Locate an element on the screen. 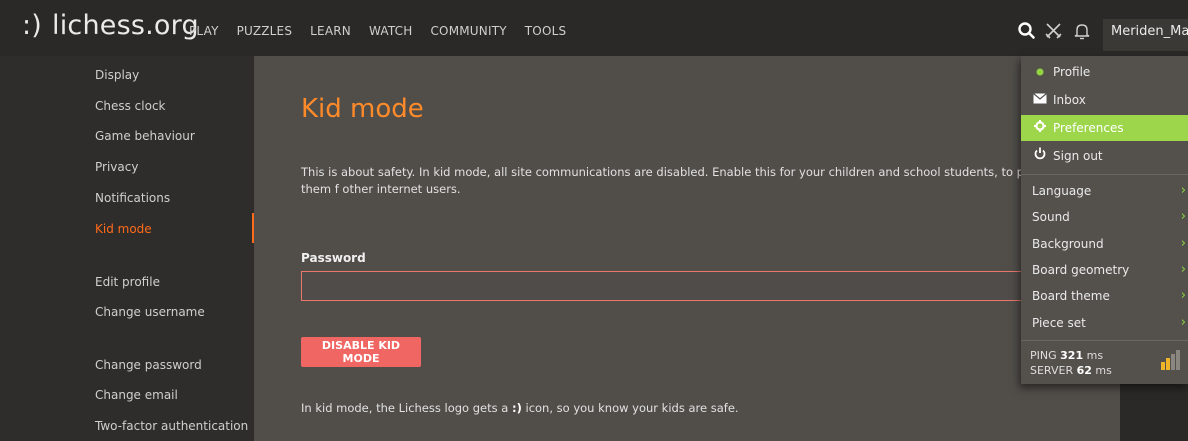 Image resolution: width=1188 pixels, height=441 pixels. ping-label: PING is located at coordinates (1043, 355).